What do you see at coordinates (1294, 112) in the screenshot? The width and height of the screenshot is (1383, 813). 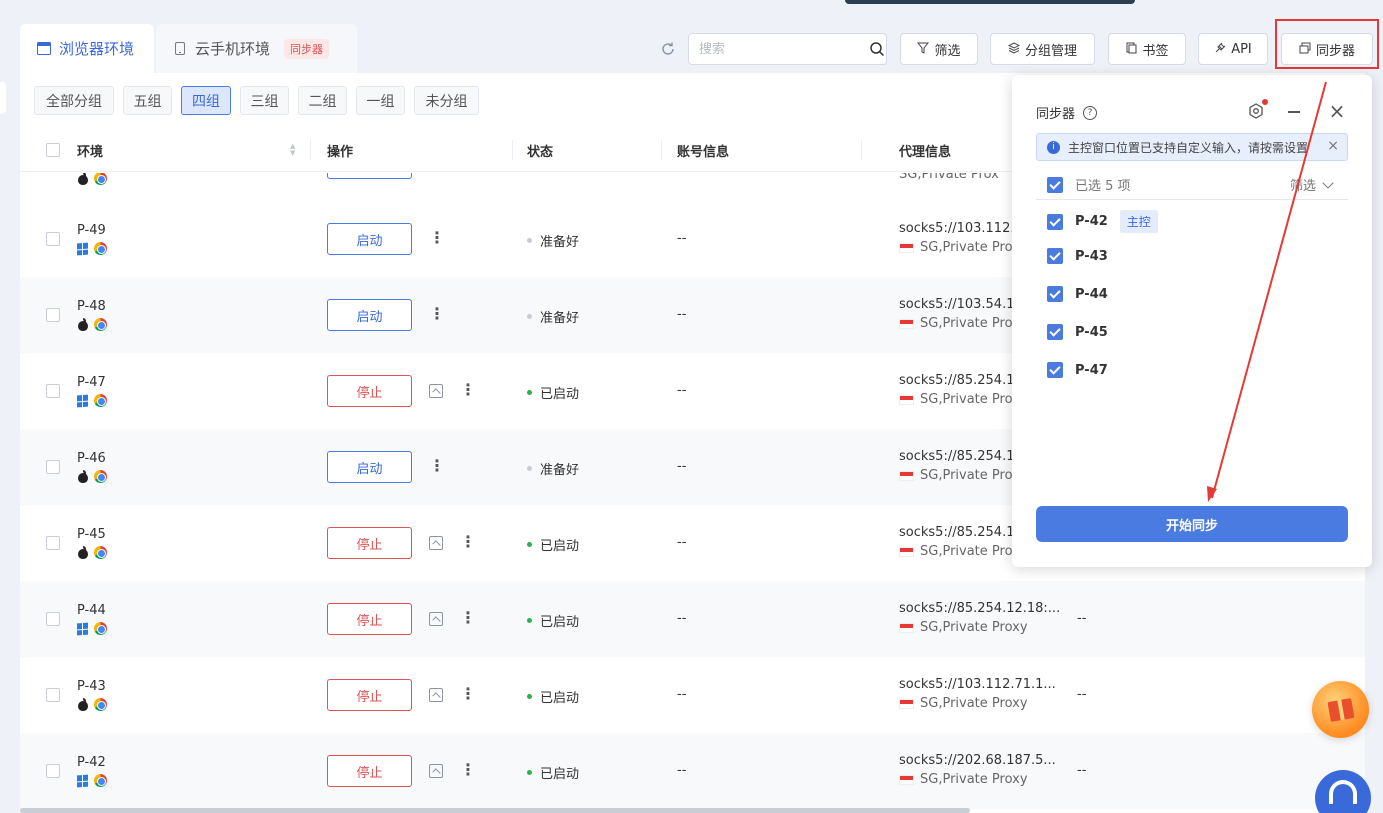 I see `minimize-icon` at bounding box center [1294, 112].